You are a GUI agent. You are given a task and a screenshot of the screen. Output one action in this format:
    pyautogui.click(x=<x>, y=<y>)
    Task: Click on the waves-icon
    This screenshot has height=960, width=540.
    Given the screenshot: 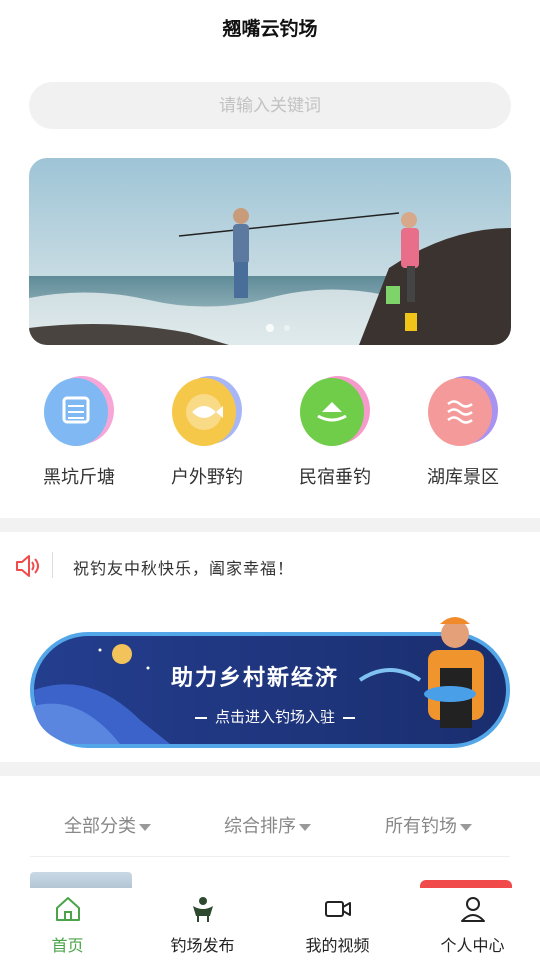 What is the action you would take?
    pyautogui.click(x=463, y=411)
    